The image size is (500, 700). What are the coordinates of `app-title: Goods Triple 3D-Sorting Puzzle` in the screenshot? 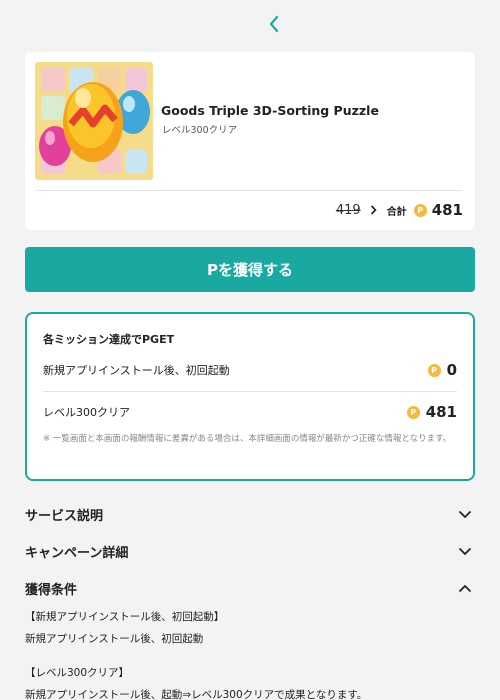 It's located at (270, 110).